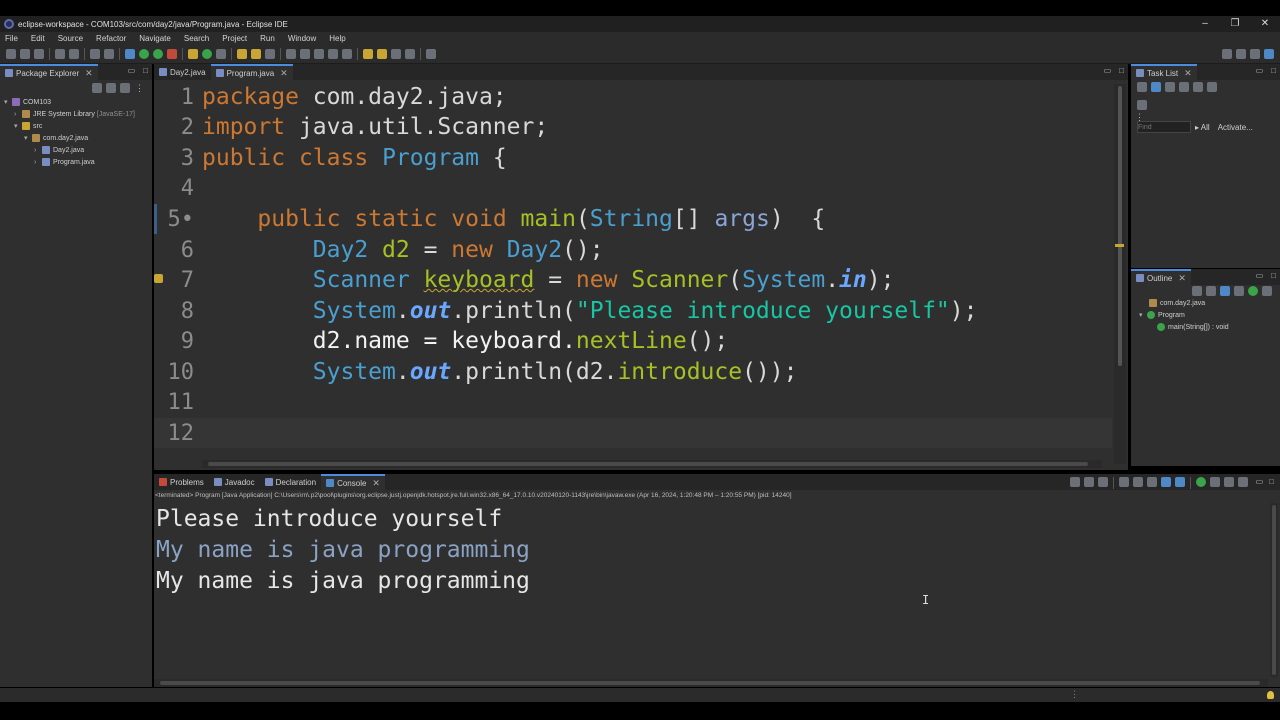 This screenshot has height=720, width=1280. Describe the element at coordinates (1269, 54) in the screenshot. I see `java-perspective-icon` at that location.